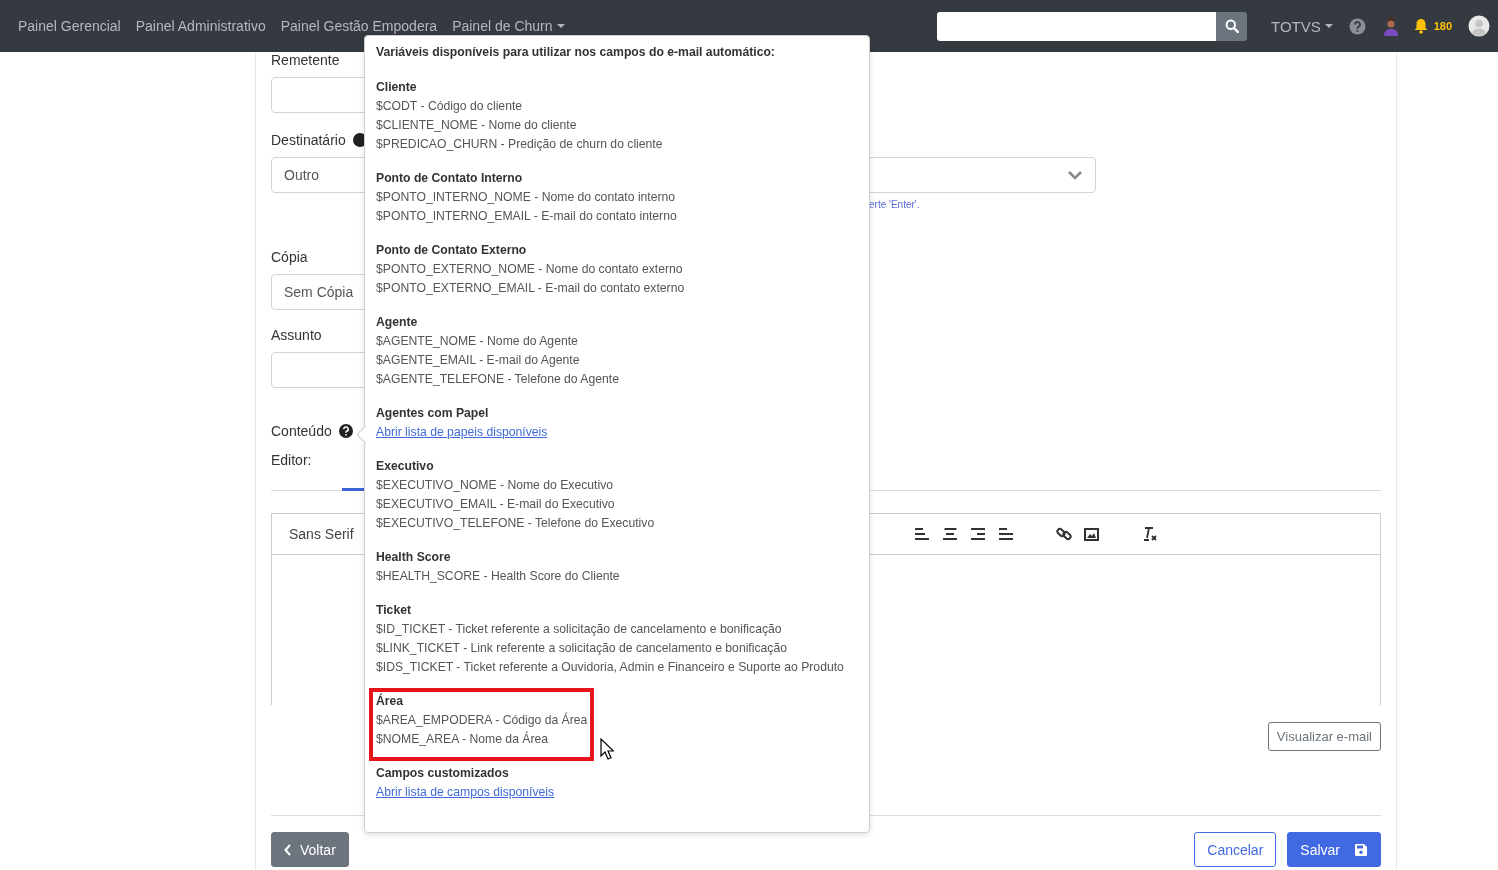 Image resolution: width=1498 pixels, height=870 pixels. What do you see at coordinates (1076, 26) in the screenshot?
I see `search-field` at bounding box center [1076, 26].